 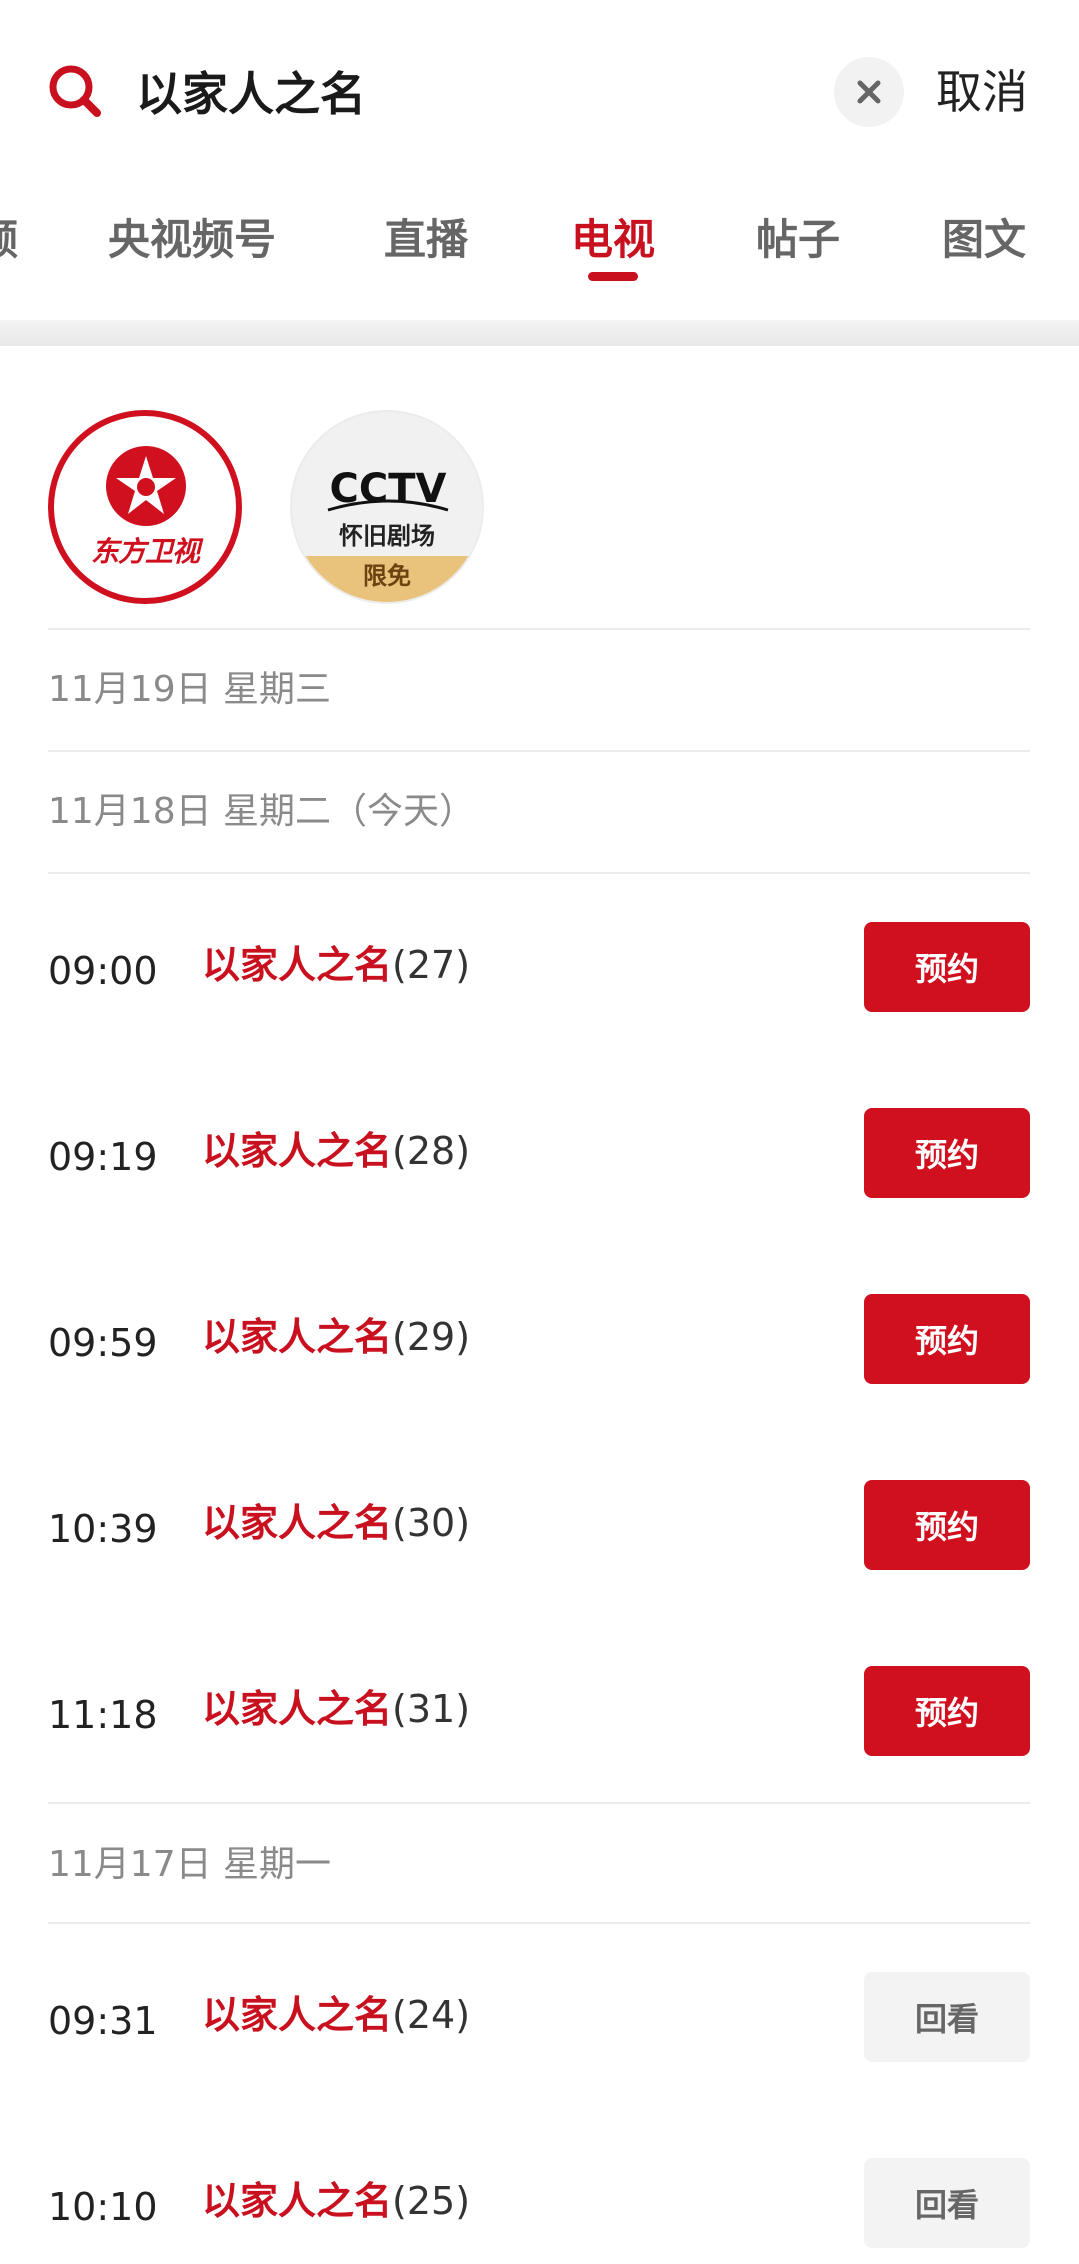 I want to click on program-row: 09:19 以家人之名(28) 预约, so click(x=539, y=1153).